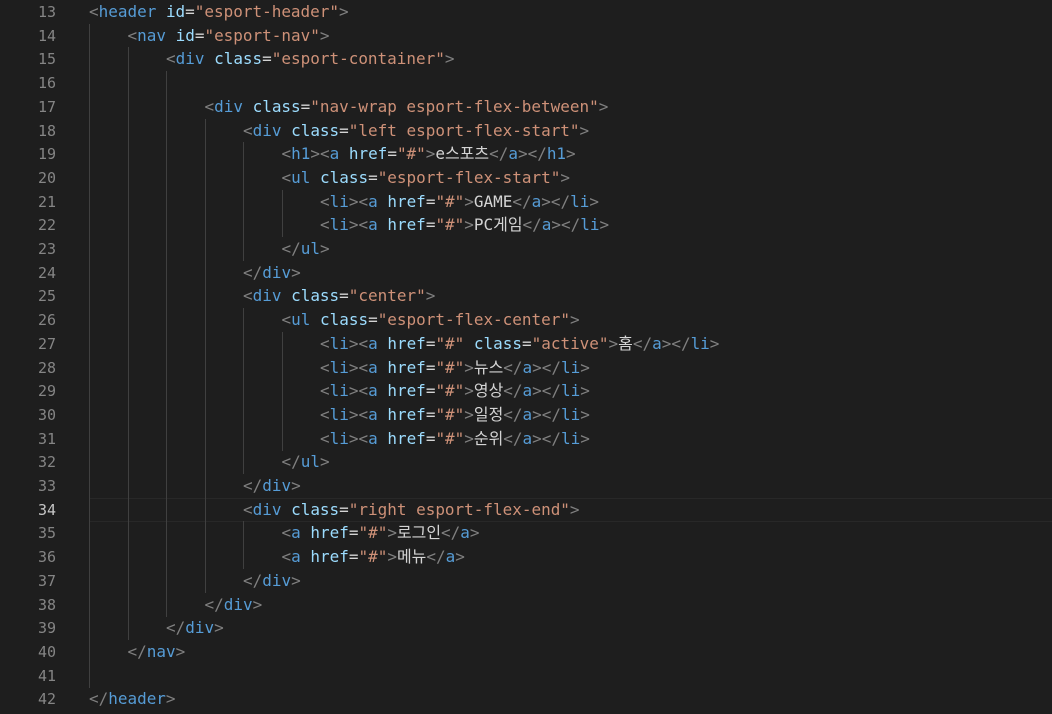 The image size is (1052, 714). Describe the element at coordinates (526, 628) in the screenshot. I see `code-line: 39 </div>` at that location.